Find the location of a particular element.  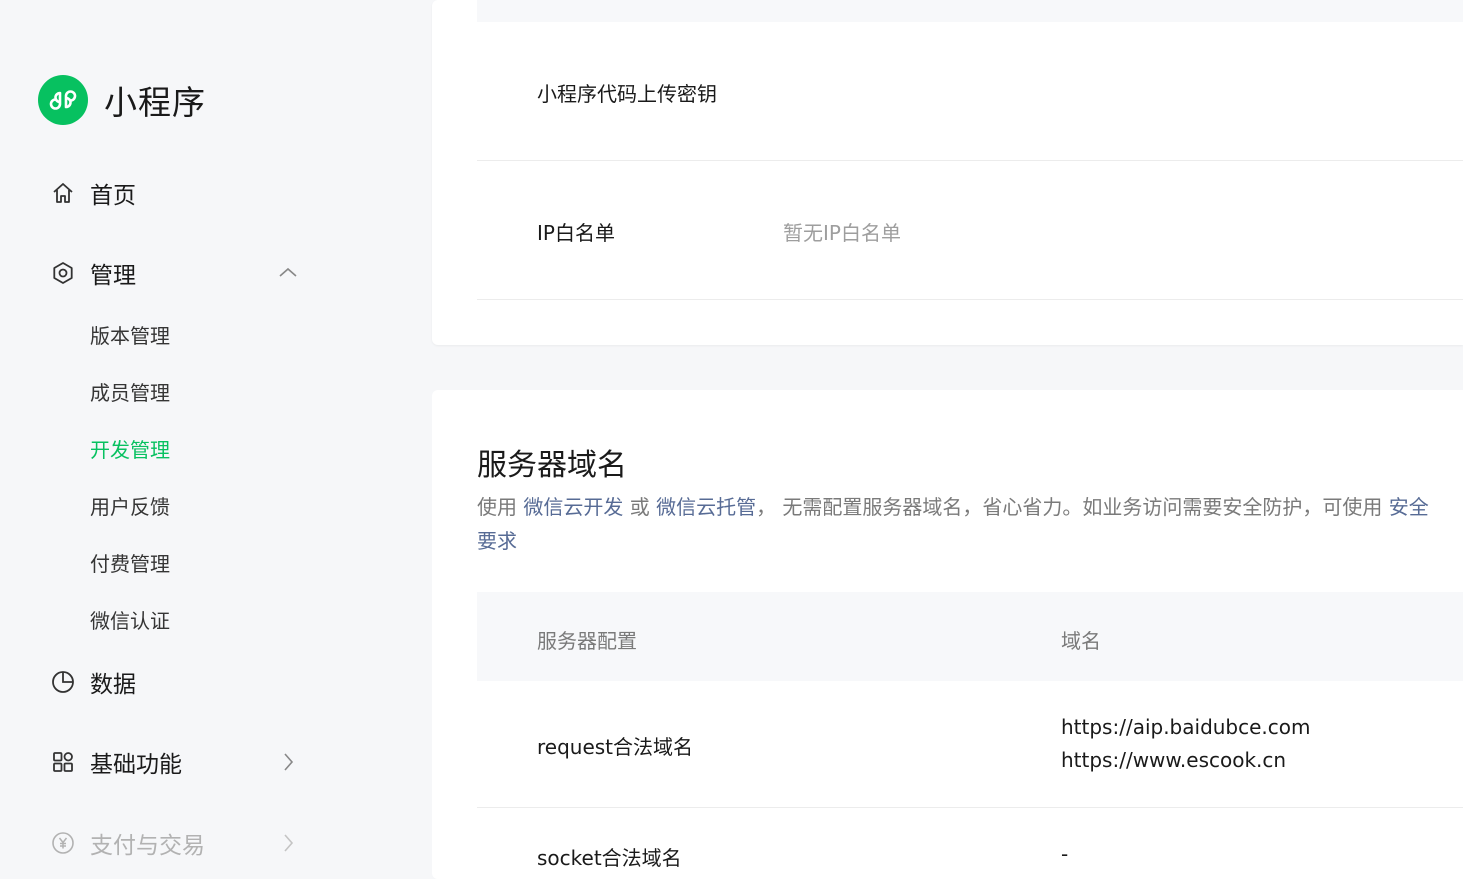

miniprogram-logo-icon is located at coordinates (63, 100).